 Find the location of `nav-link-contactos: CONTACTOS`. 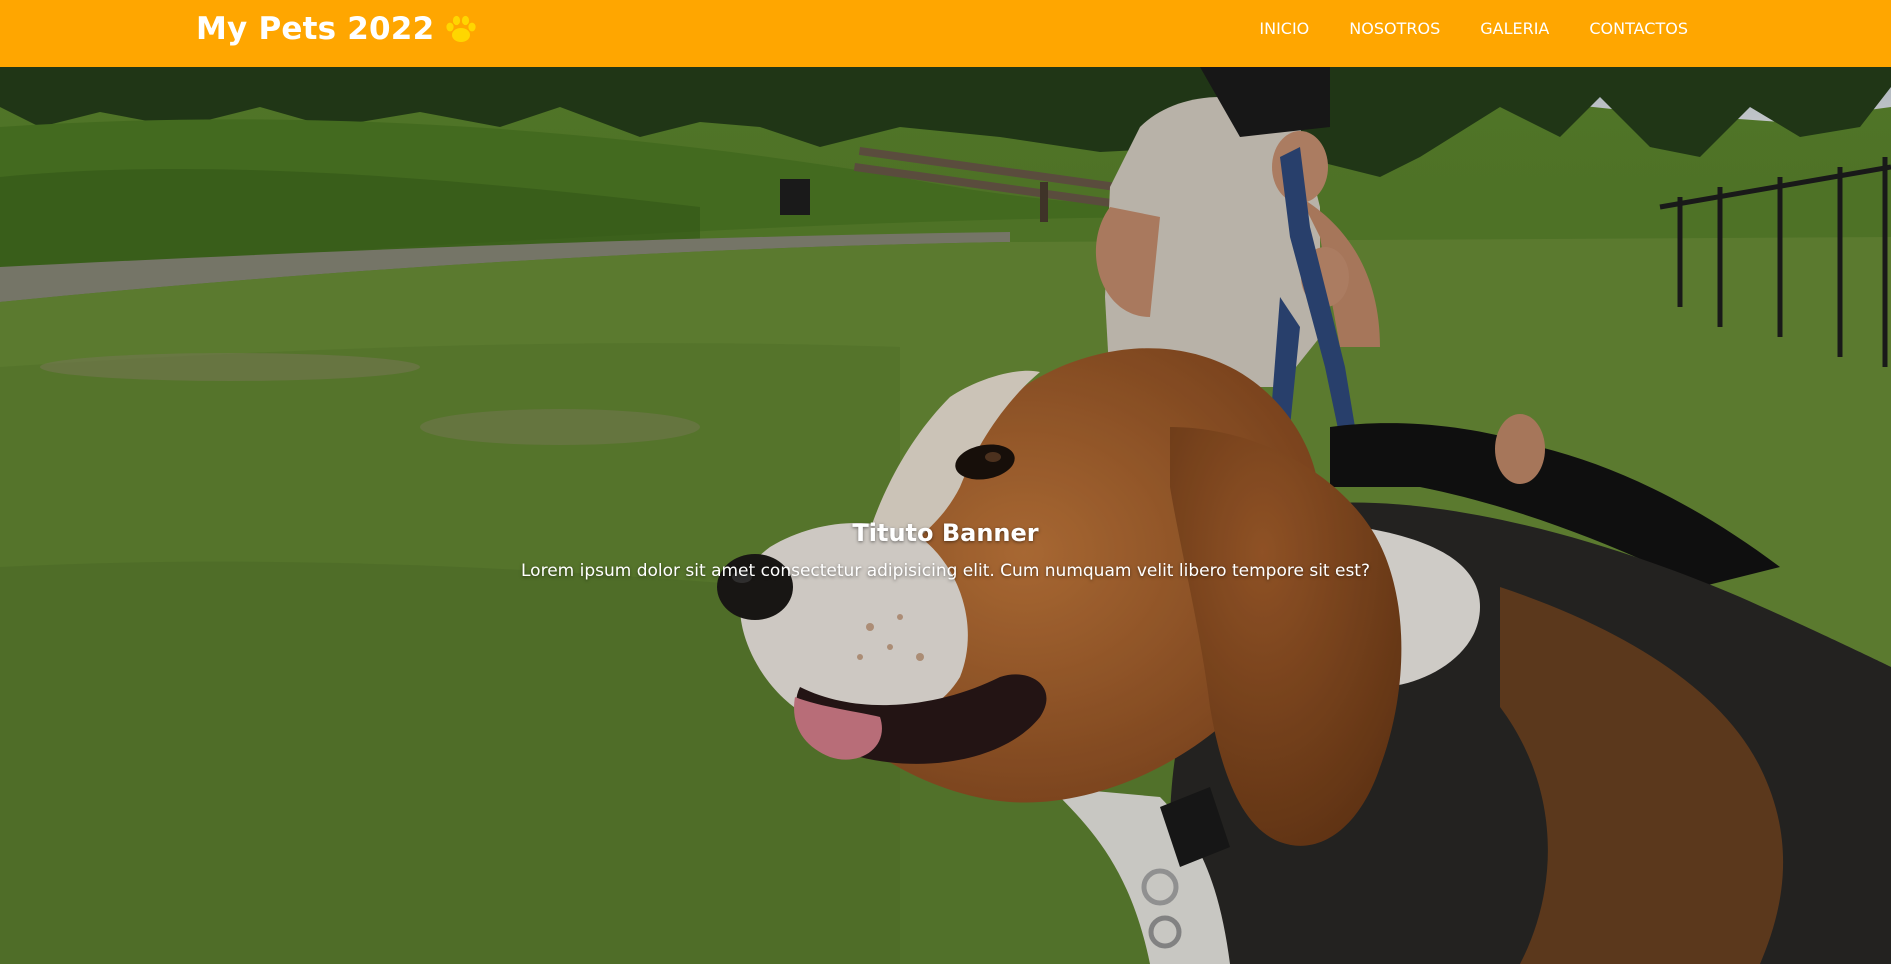

nav-link-contactos: CONTACTOS is located at coordinates (1638, 28).